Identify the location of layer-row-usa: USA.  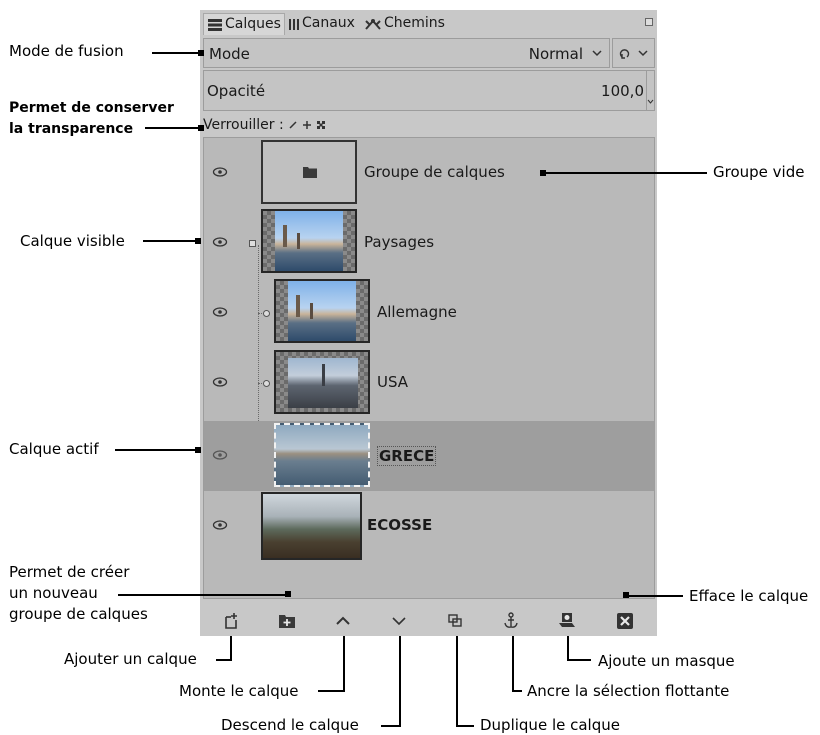
(429, 383).